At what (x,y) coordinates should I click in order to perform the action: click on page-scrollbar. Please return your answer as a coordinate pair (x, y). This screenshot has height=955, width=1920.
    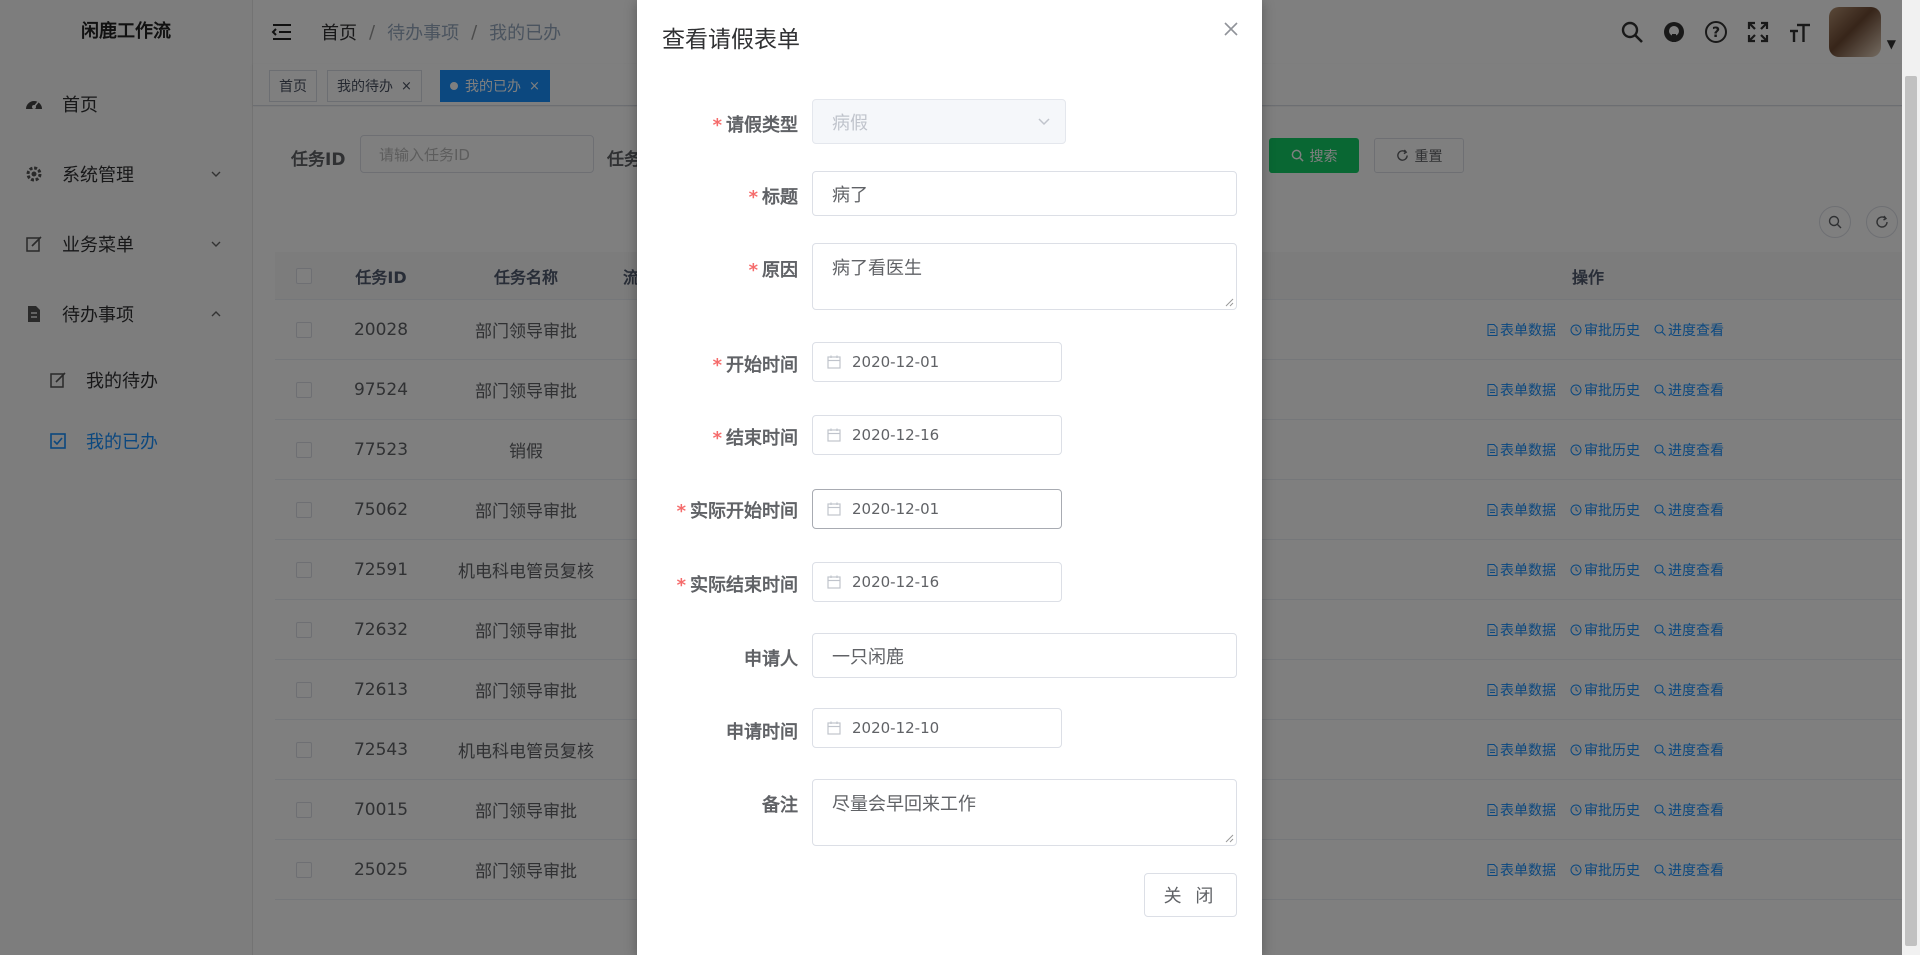
    Looking at the image, I should click on (1911, 477).